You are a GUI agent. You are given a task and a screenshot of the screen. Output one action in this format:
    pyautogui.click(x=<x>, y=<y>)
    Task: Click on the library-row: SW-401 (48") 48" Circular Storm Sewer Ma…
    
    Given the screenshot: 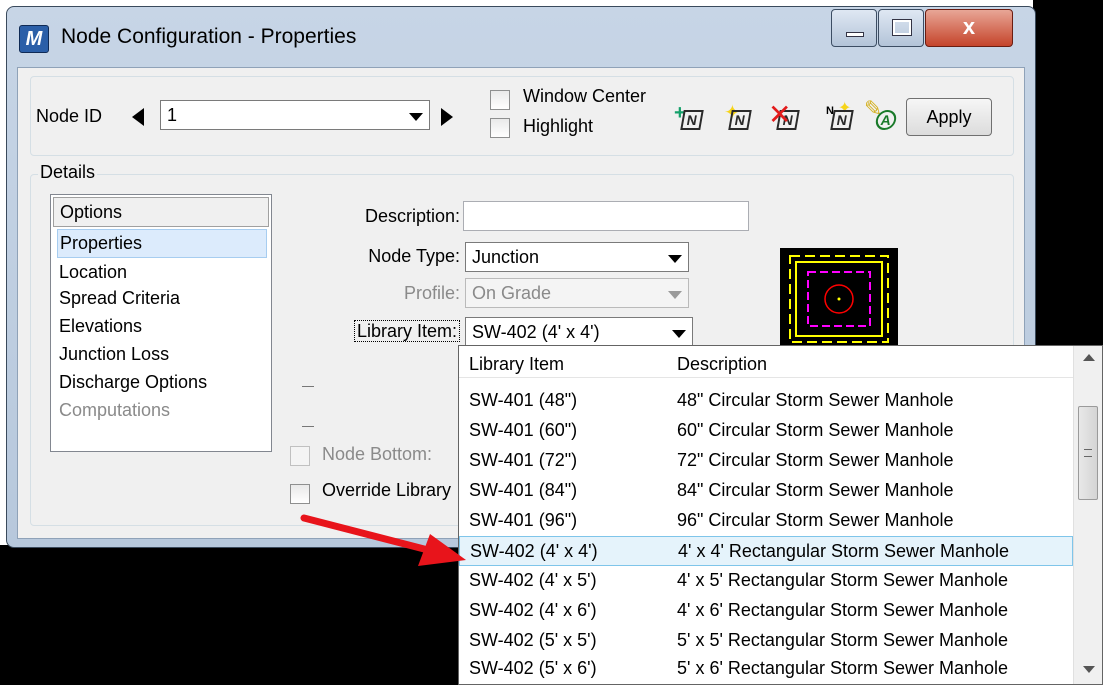 What is the action you would take?
    pyautogui.click(x=766, y=401)
    